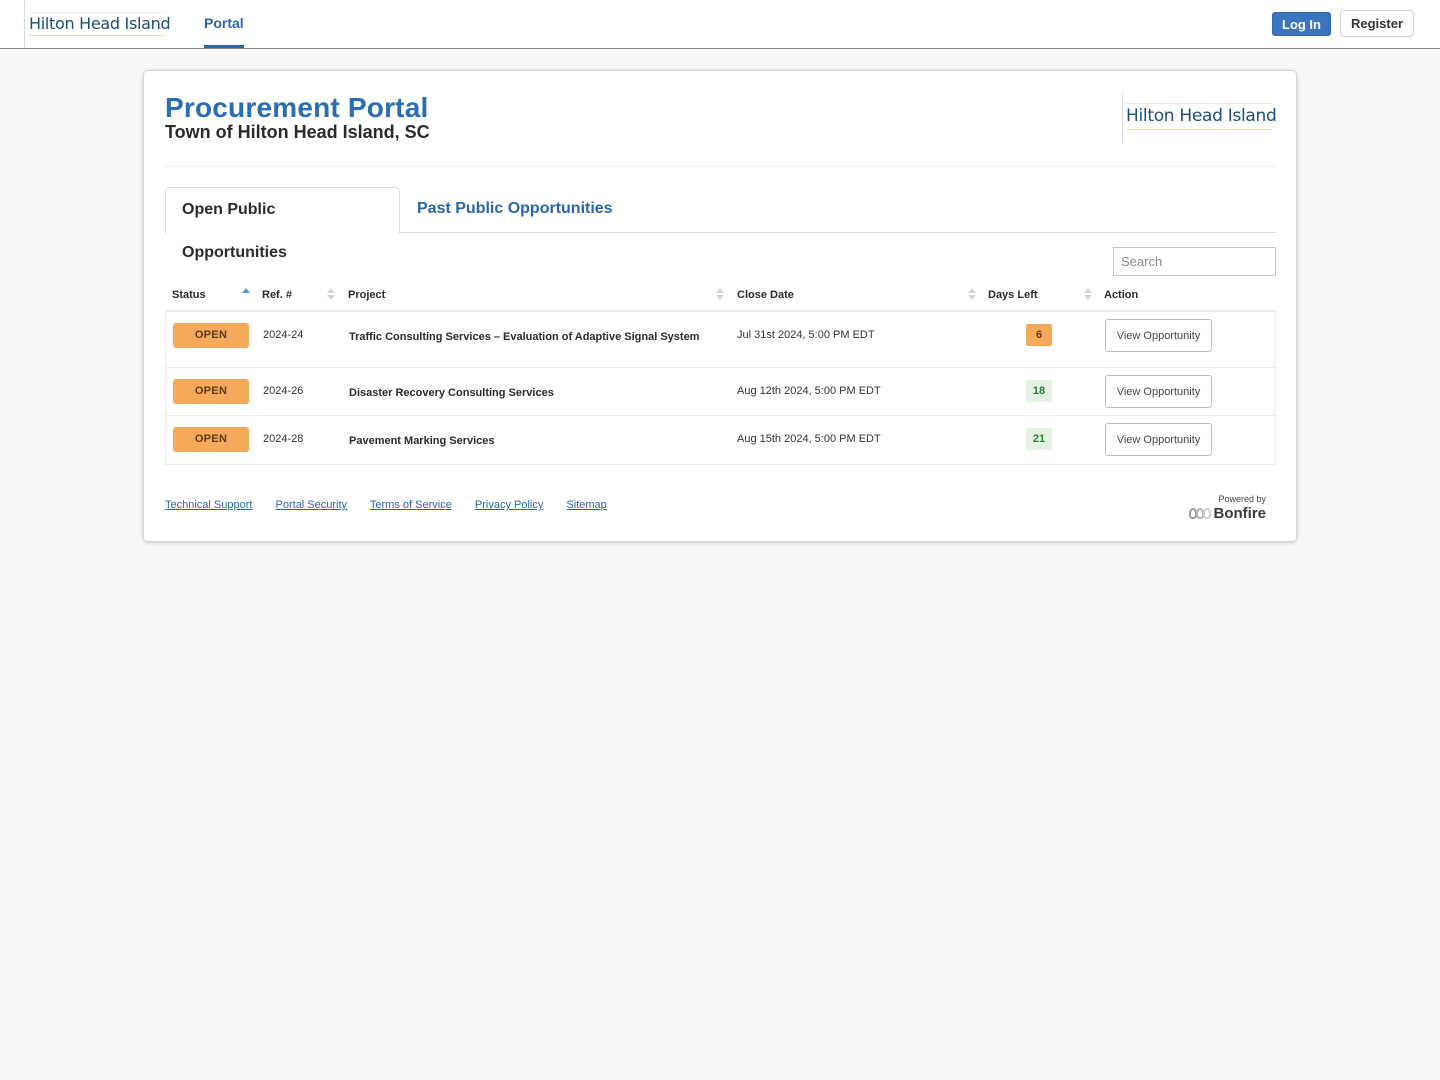 The image size is (1440, 1080). What do you see at coordinates (515, 210) in the screenshot?
I see `tab-past-public-opportunities: Past Public Opportunities` at bounding box center [515, 210].